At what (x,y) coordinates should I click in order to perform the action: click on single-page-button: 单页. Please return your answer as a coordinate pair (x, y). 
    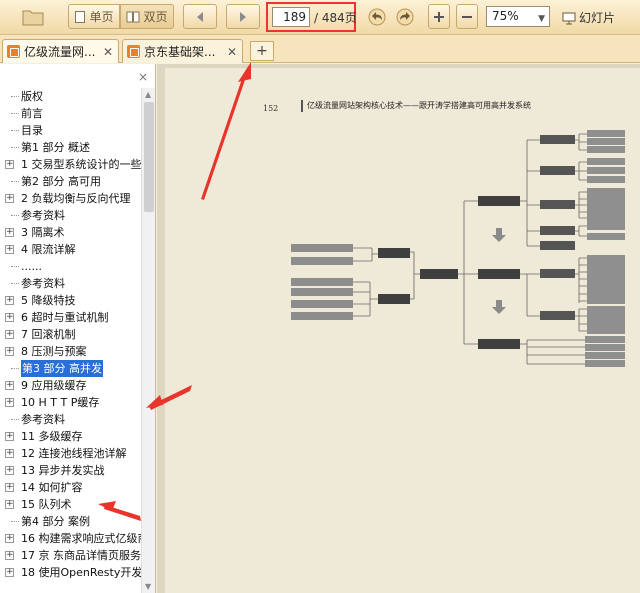
    Looking at the image, I should click on (94, 16).